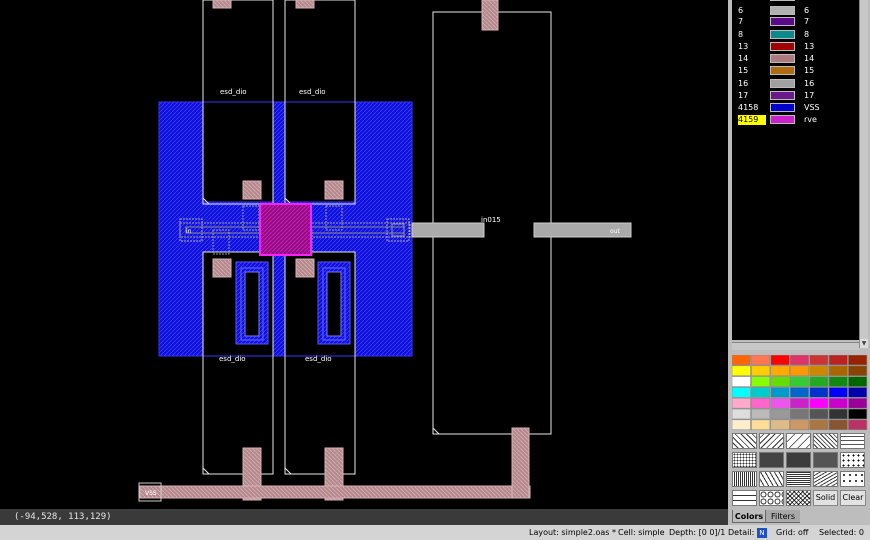  I want to click on layer-row: 17 17, so click(795, 96).